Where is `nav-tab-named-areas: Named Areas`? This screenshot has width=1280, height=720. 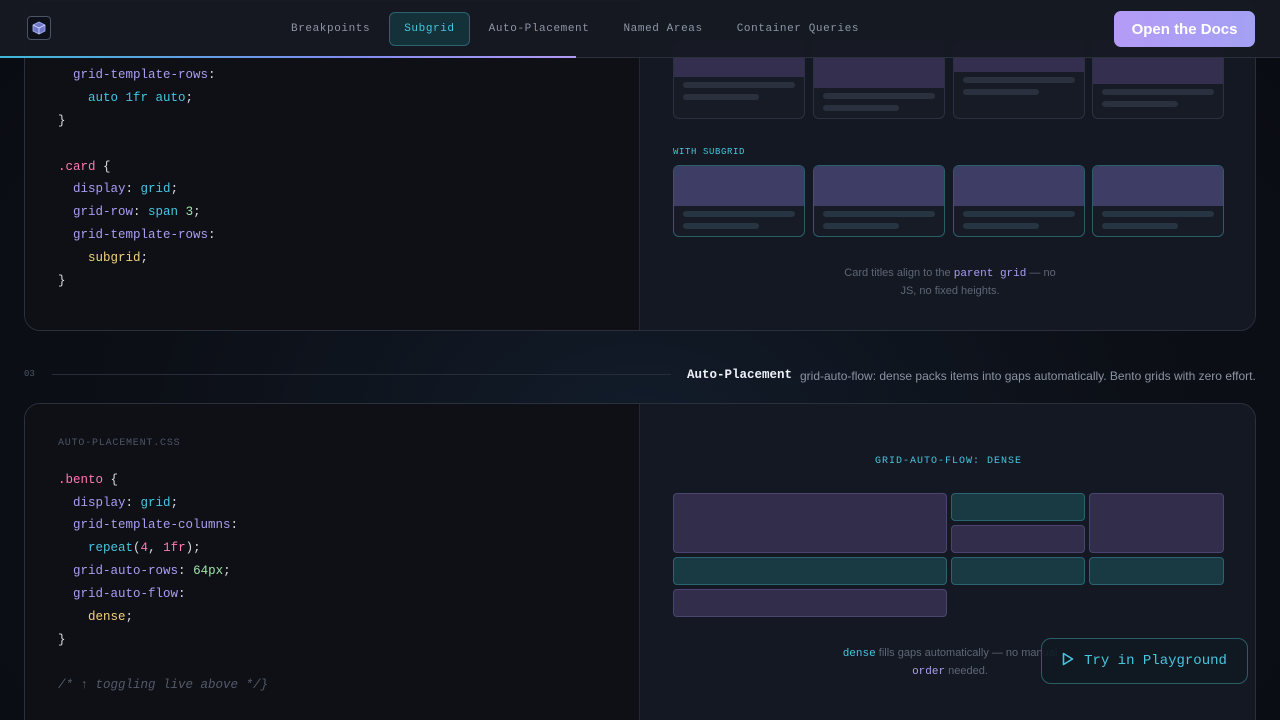
nav-tab-named-areas: Named Areas is located at coordinates (662, 29).